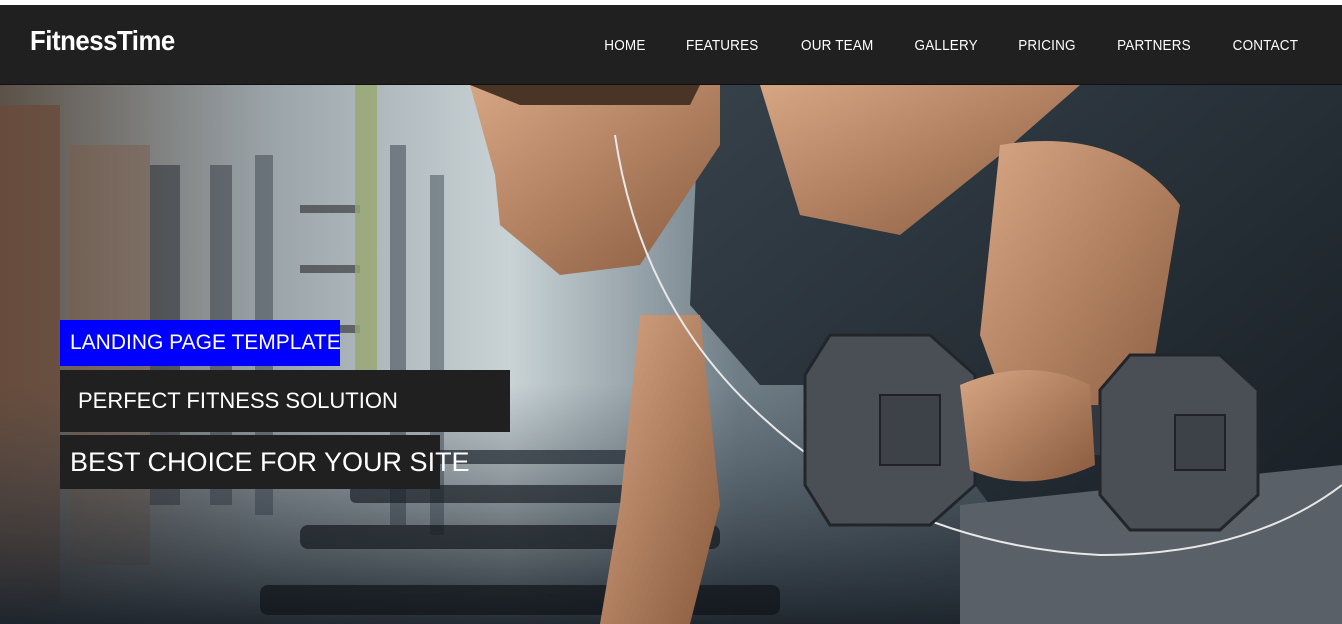 The image size is (1342, 624). Describe the element at coordinates (837, 45) in the screenshot. I see `nav-our-team: OUR TEAM` at that location.